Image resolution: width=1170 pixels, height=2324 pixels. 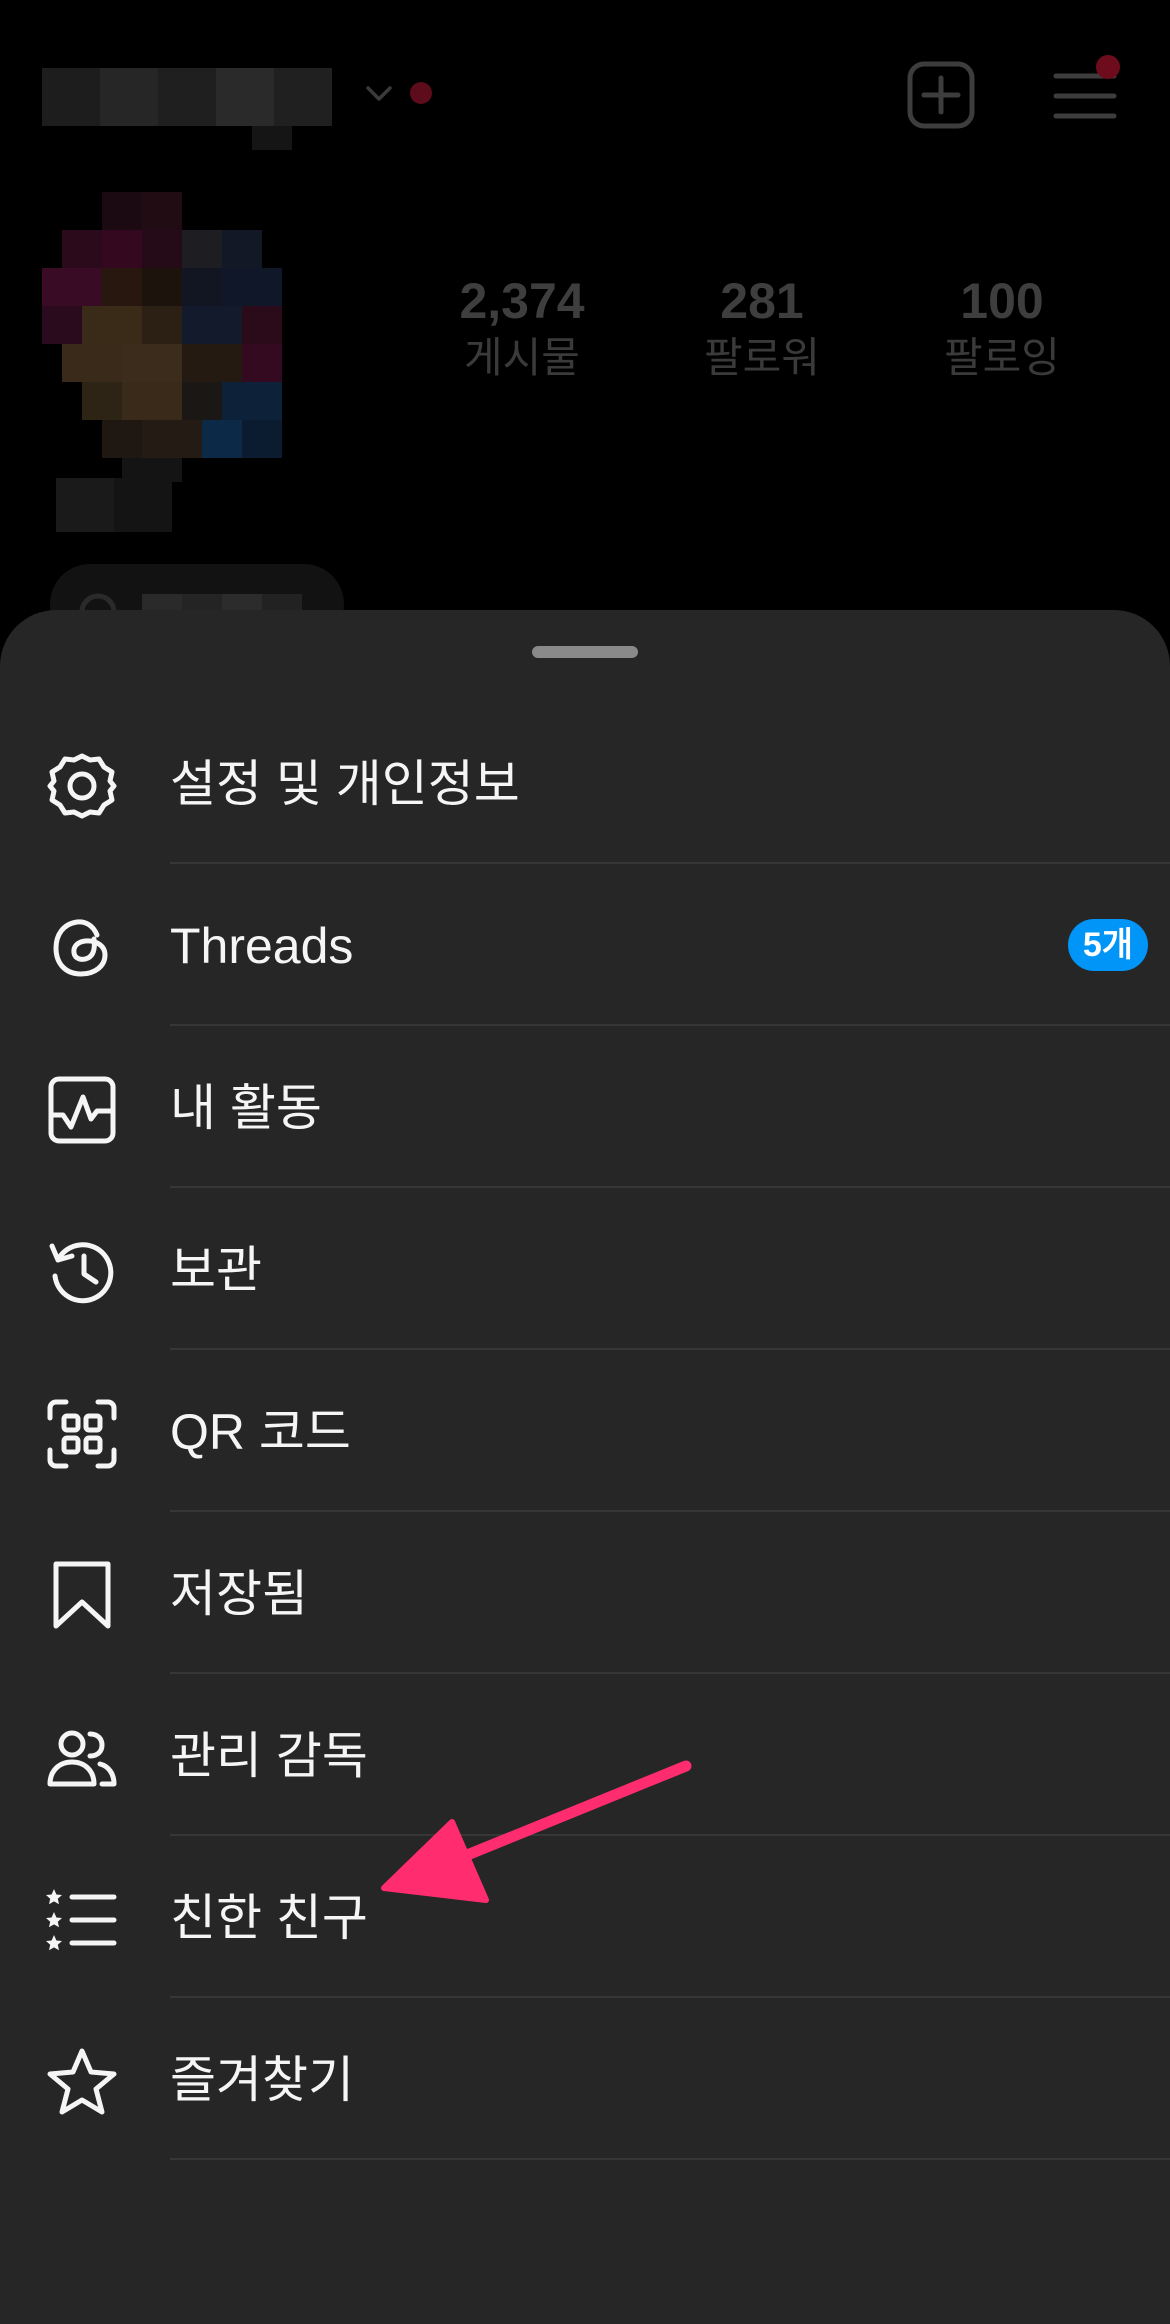 I want to click on username-pixelated, so click(x=197, y=105).